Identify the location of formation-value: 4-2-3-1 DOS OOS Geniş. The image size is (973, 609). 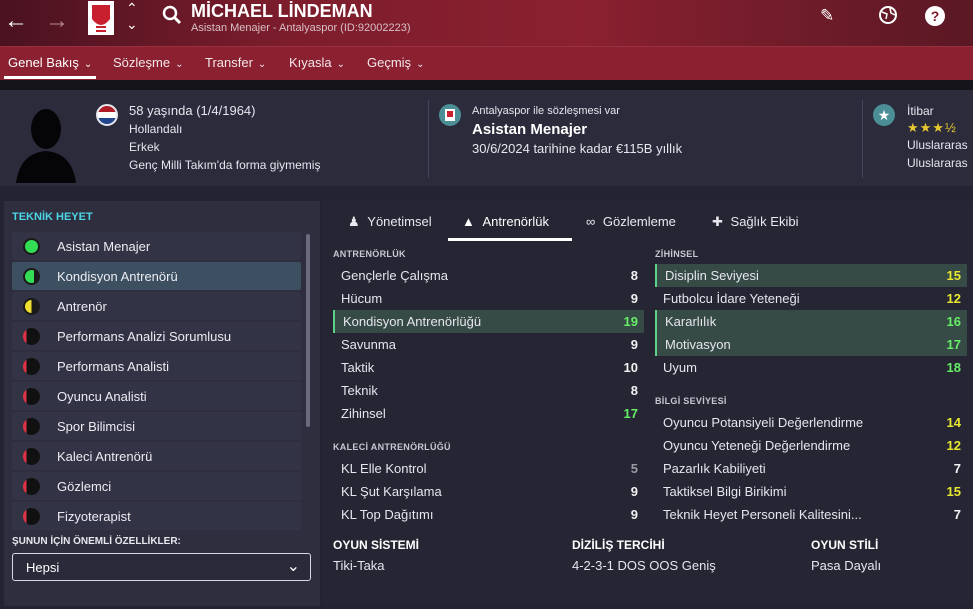
(644, 565).